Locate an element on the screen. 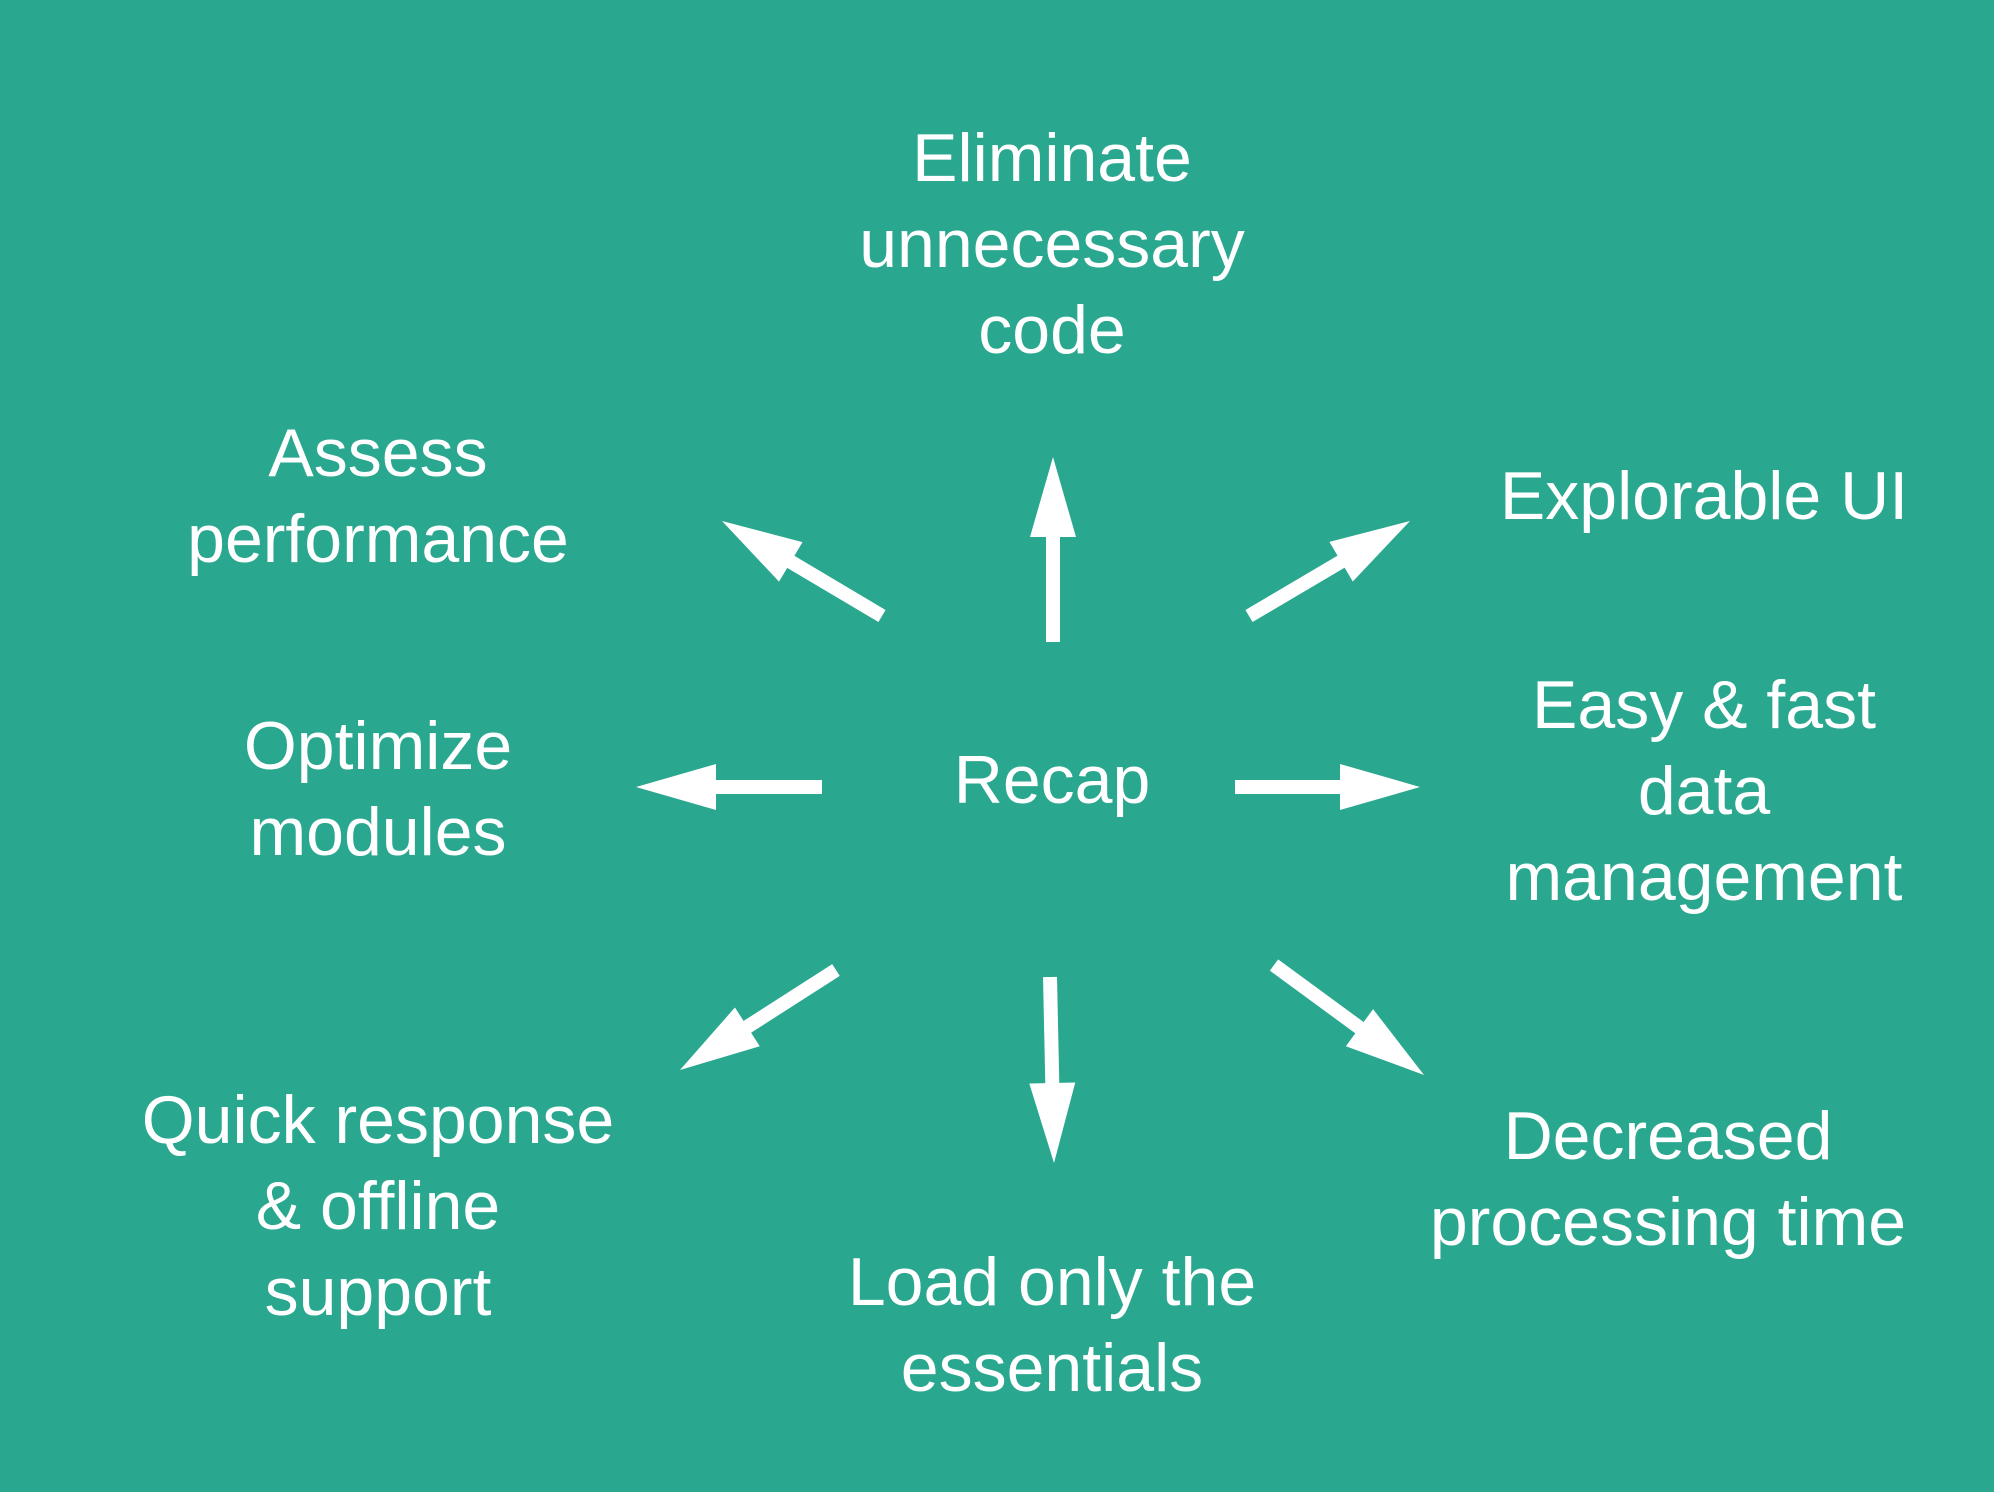  arrow-down-left-shaft is located at coordinates (790, 999).